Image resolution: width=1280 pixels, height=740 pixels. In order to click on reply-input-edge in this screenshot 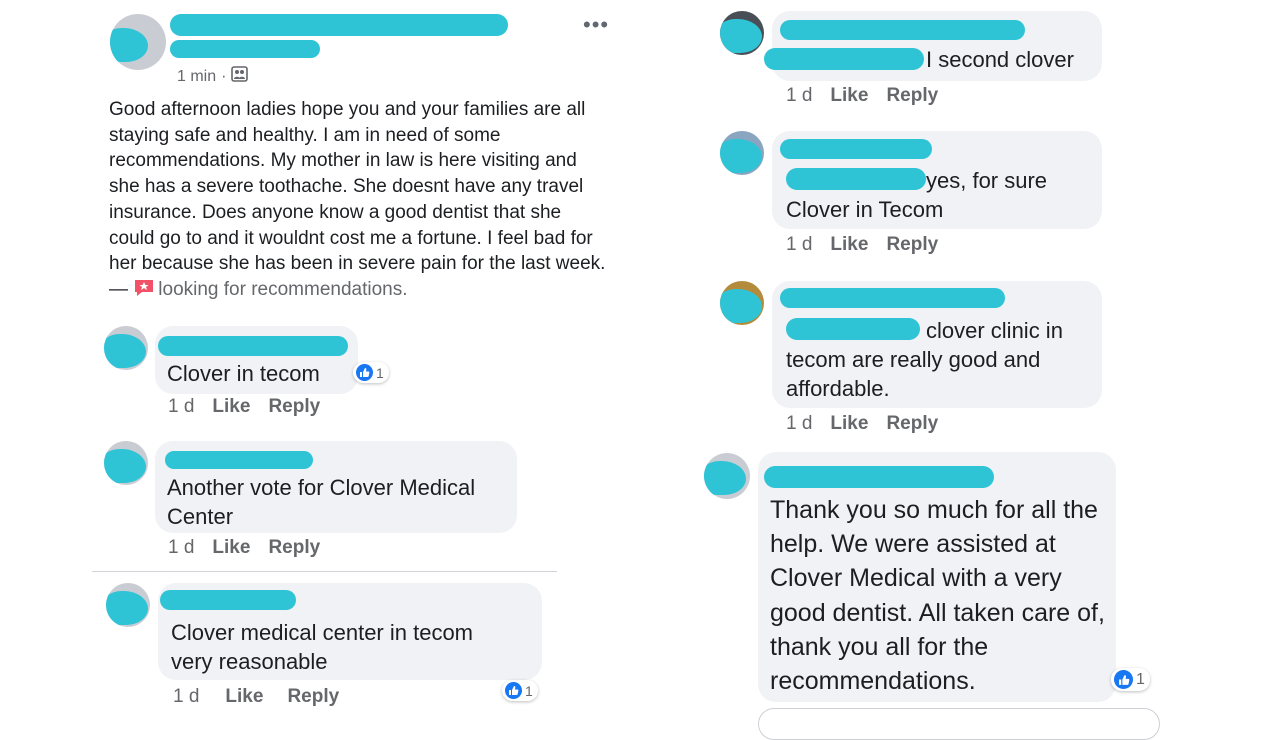, I will do `click(959, 724)`.